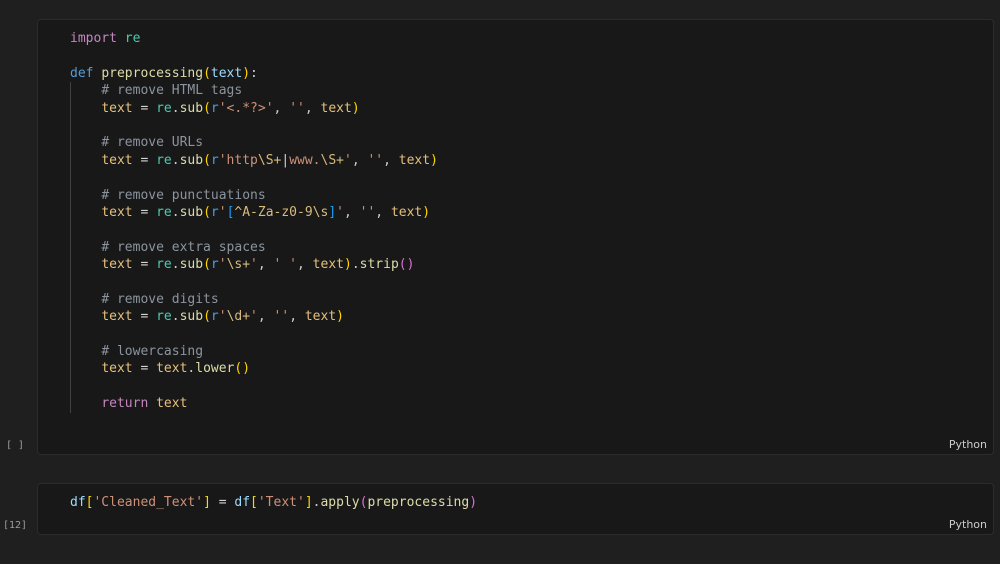 This screenshot has height=564, width=1000. What do you see at coordinates (254, 91) in the screenshot?
I see `code-line: # remove HTML tags` at bounding box center [254, 91].